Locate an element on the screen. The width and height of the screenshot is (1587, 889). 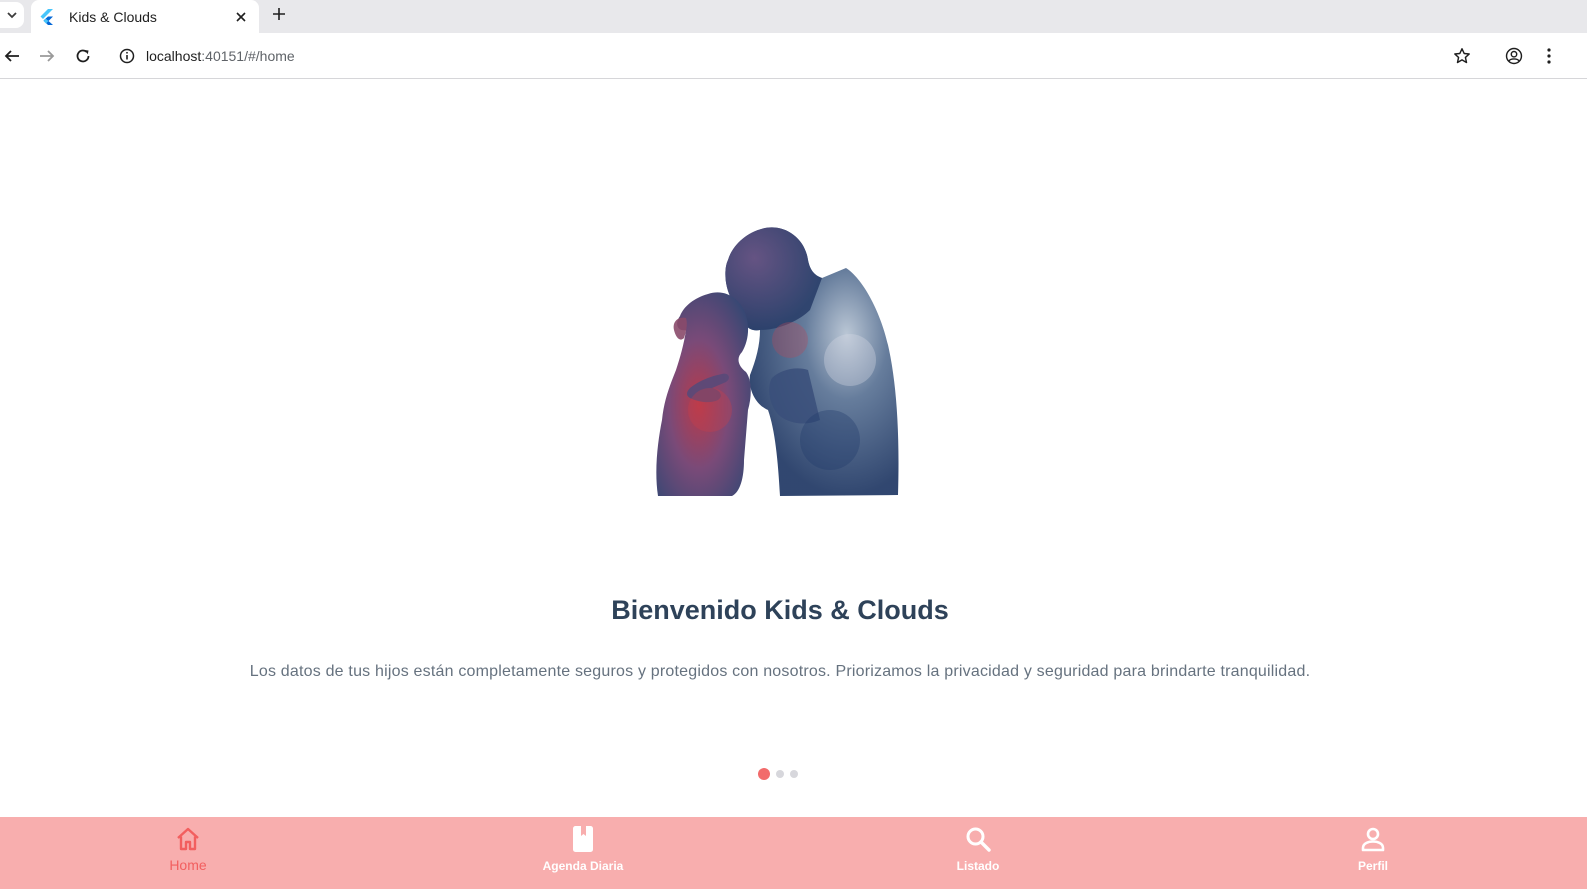
account-icon is located at coordinates (1514, 56).